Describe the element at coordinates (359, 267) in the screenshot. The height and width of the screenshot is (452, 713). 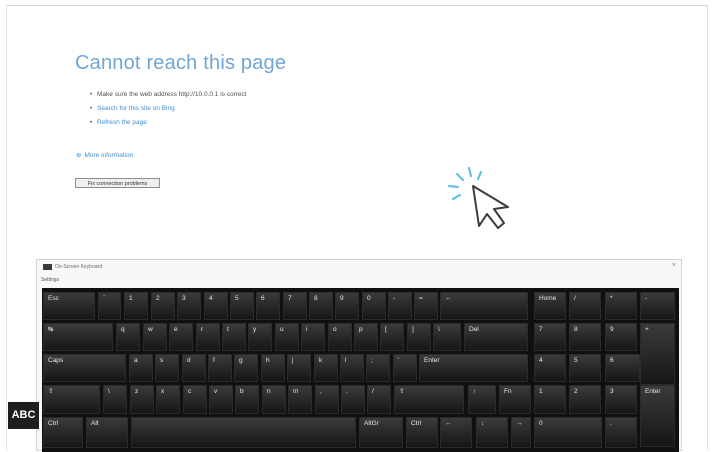
I see `keyboard-titlebar: On-Screen Keyboard ×` at that location.